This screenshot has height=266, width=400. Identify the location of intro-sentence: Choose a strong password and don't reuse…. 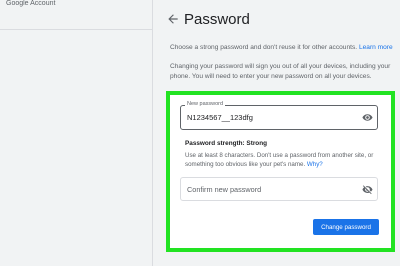
(264, 47).